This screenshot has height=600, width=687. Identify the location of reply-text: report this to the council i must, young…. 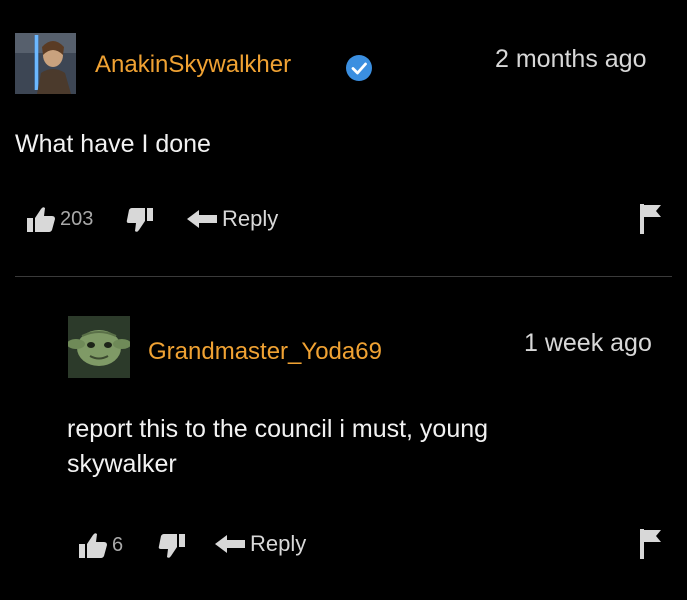
(278, 446).